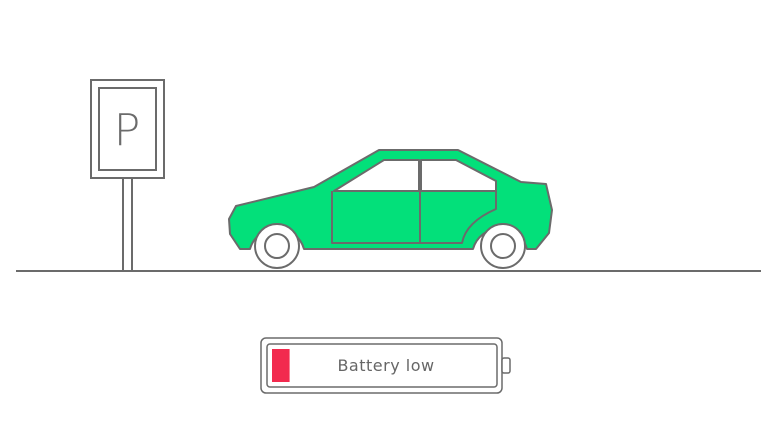  What do you see at coordinates (127, 224) in the screenshot?
I see `parking-sign-post` at bounding box center [127, 224].